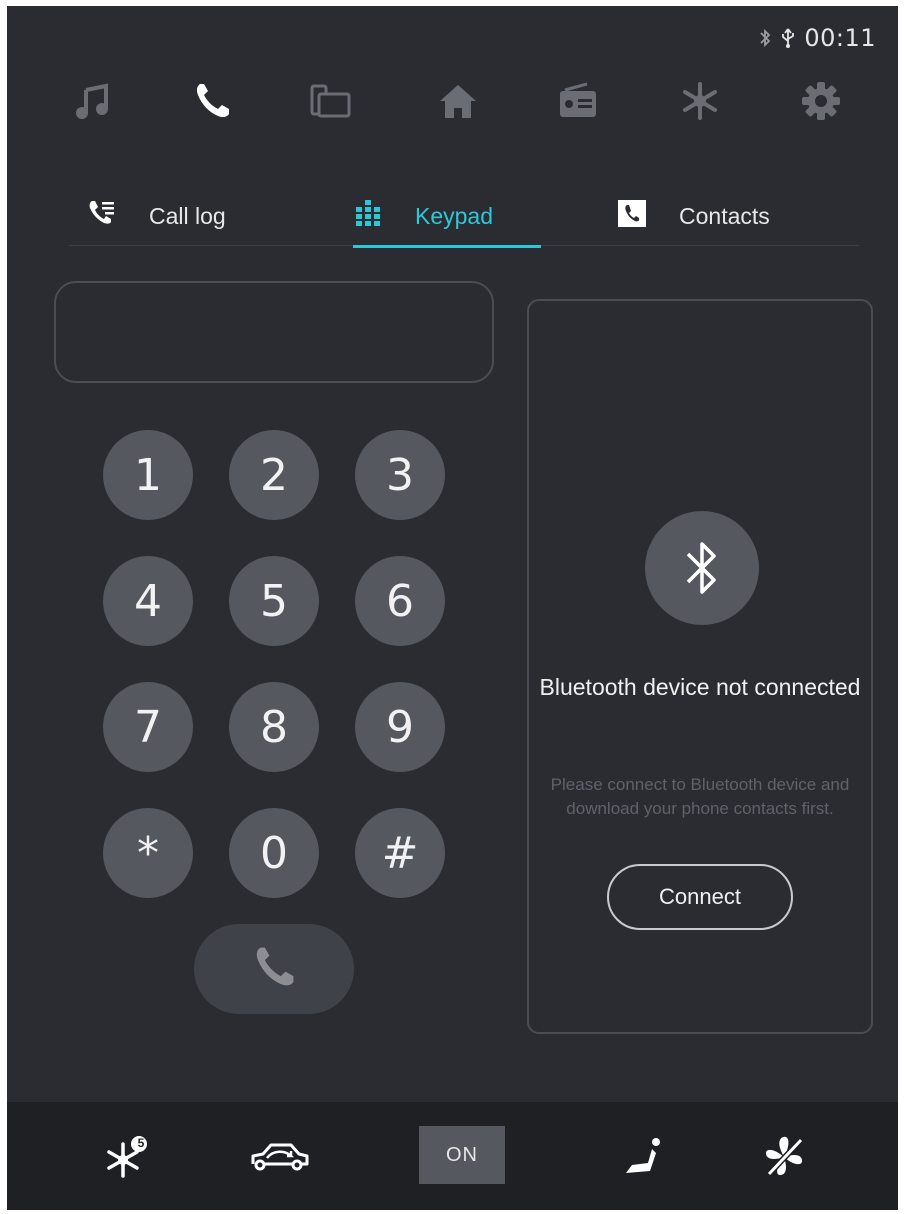  I want to click on tab-keypad-label: Keypad, so click(454, 215).